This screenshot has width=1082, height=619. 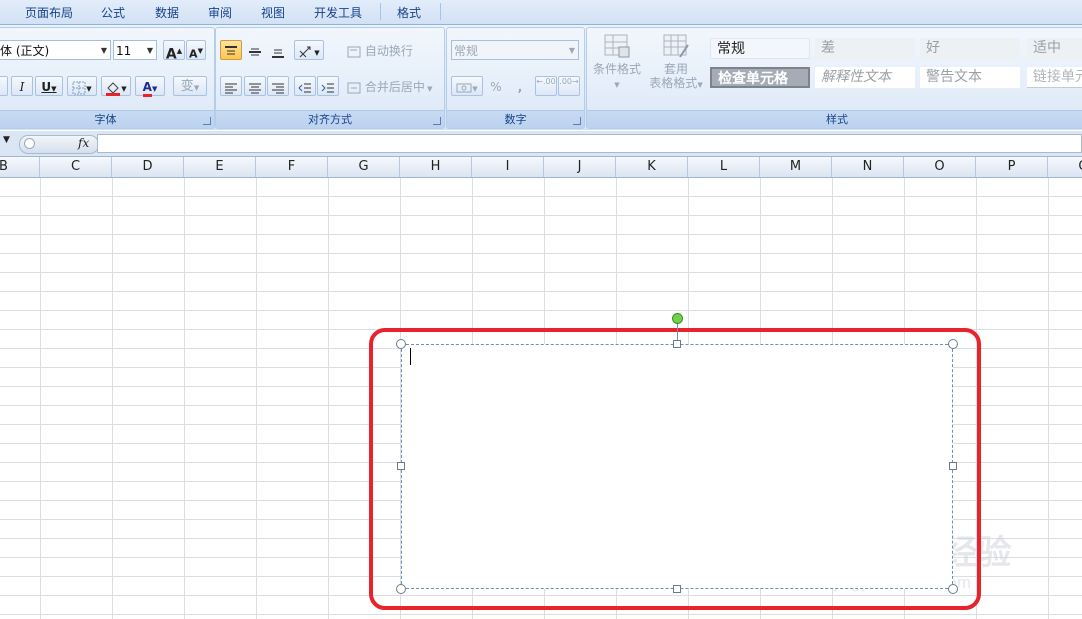 What do you see at coordinates (1054, 48) in the screenshot?
I see `style-cell-neutral: 适中` at bounding box center [1054, 48].